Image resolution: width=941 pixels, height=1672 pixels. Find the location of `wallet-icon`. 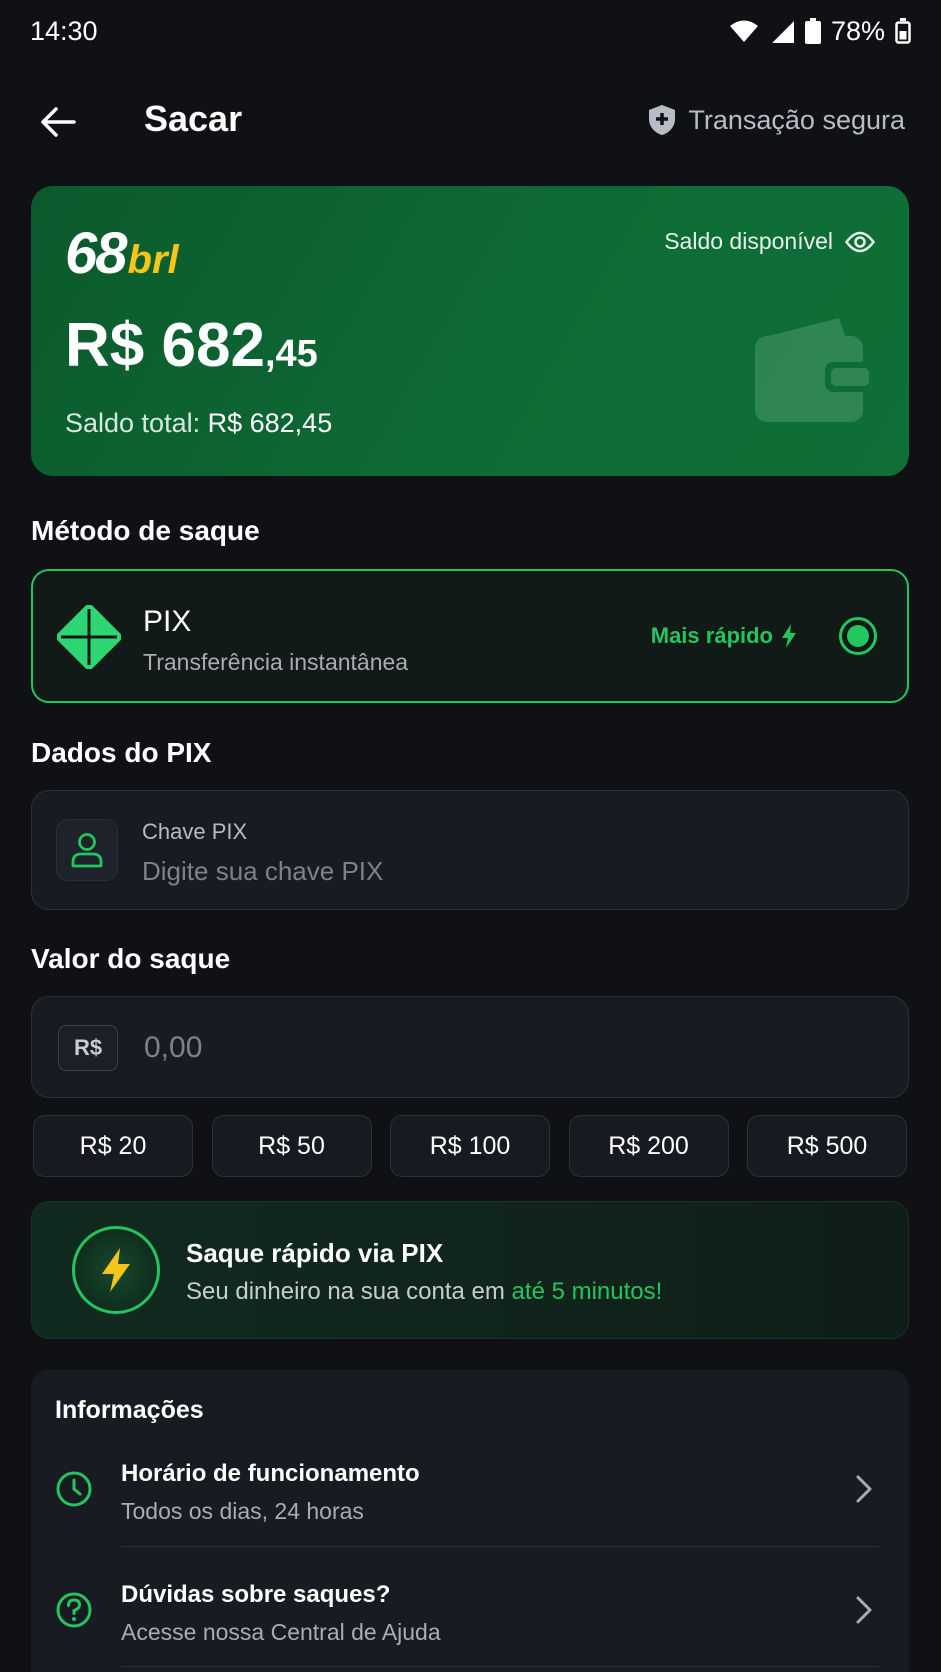

wallet-icon is located at coordinates (812, 370).